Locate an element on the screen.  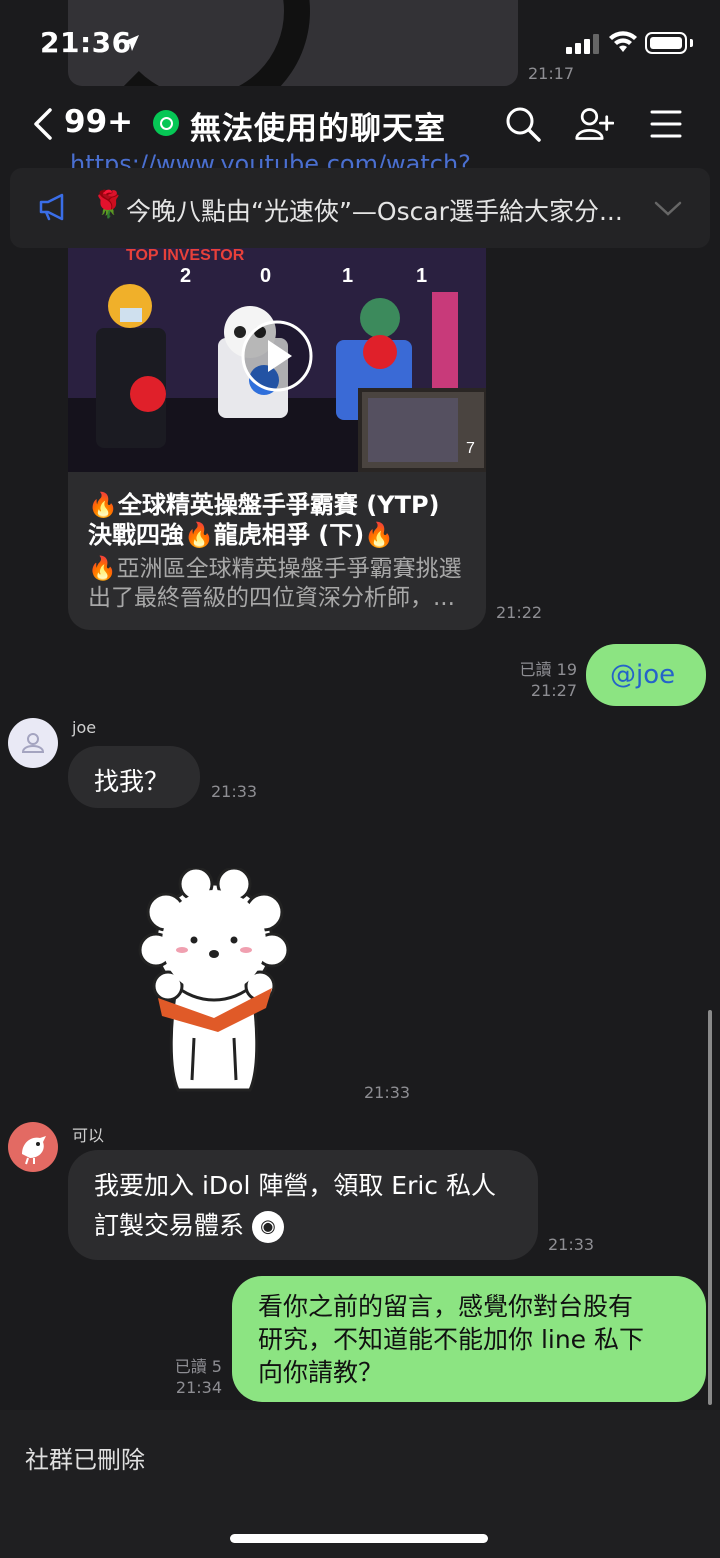
tv-number: 7 is located at coordinates (470, 448).